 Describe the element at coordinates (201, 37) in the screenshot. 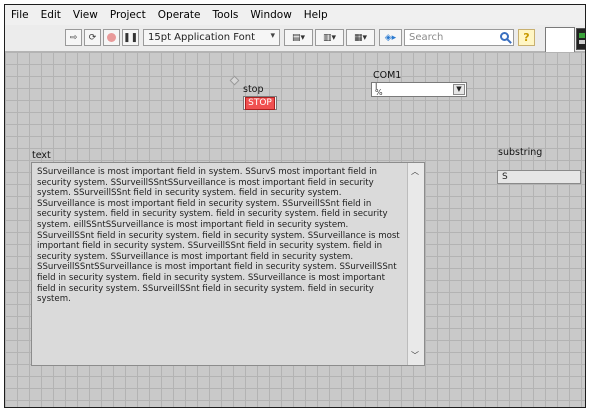

I see `font-select-value: 15pt Application Font` at that location.